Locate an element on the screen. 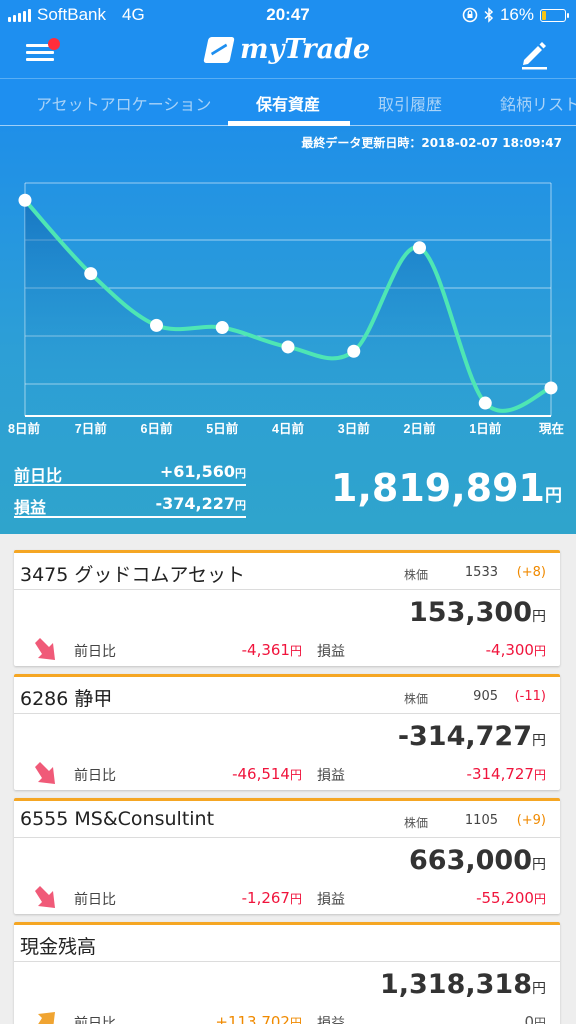  profit-value: -374,227 is located at coordinates (195, 503).